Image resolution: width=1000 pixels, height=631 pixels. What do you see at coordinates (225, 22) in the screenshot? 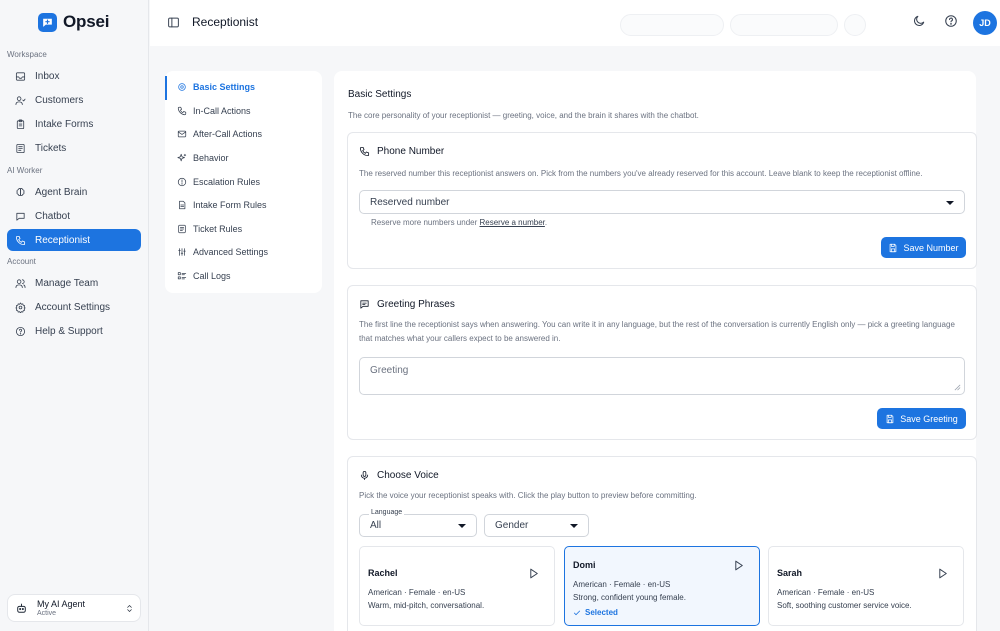
I see `page-title: Receptionist` at bounding box center [225, 22].